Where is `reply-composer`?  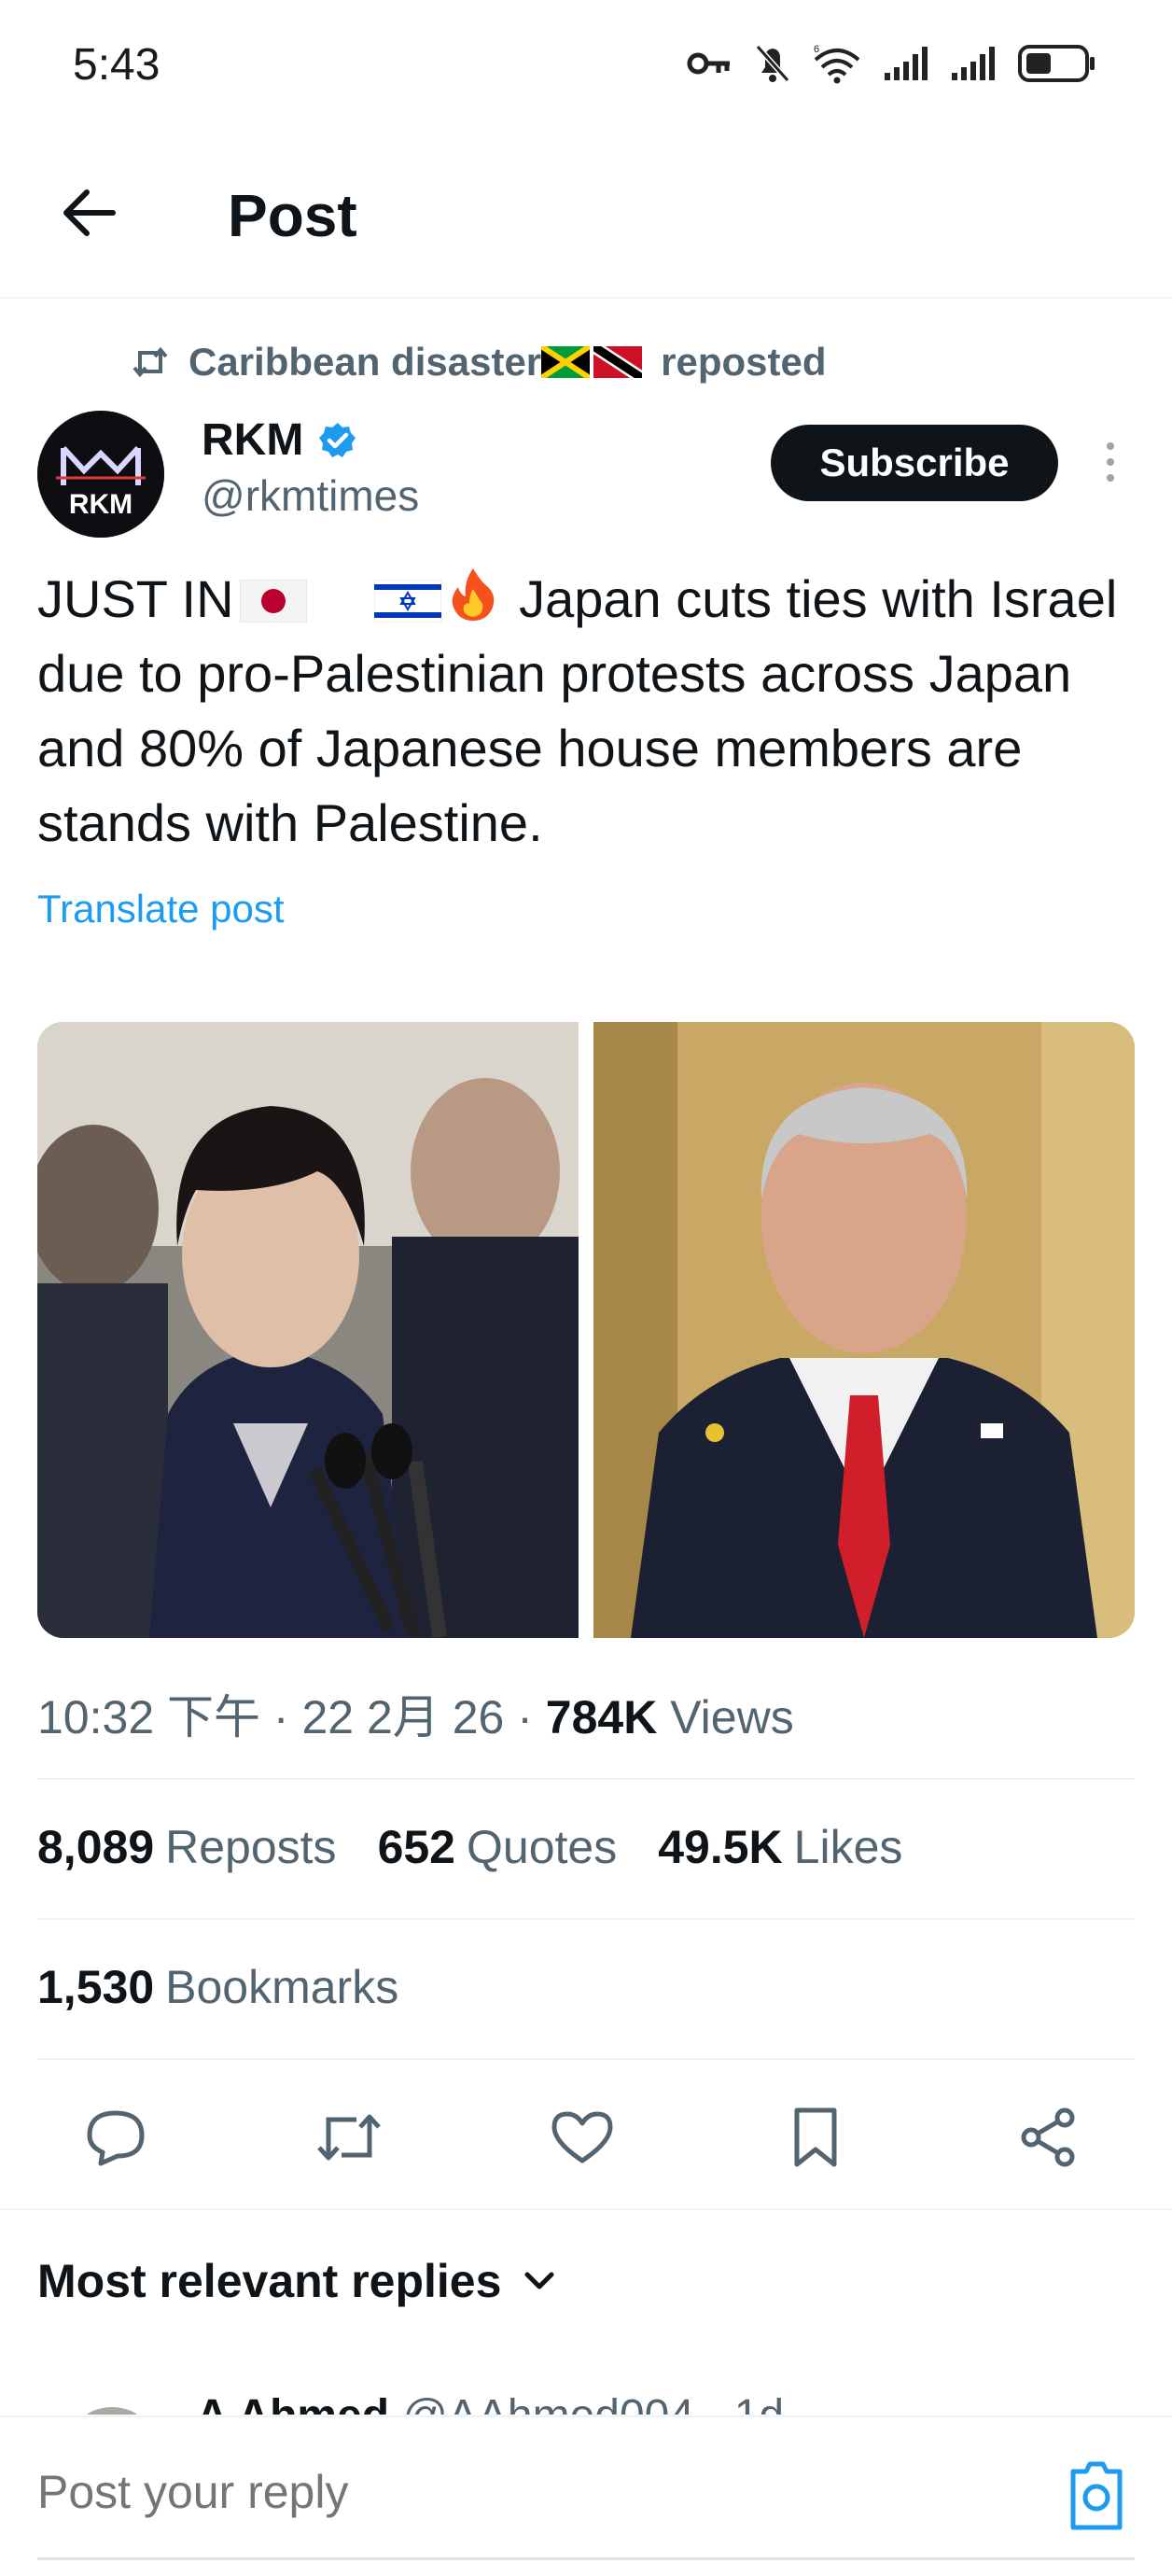 reply-composer is located at coordinates (586, 2495).